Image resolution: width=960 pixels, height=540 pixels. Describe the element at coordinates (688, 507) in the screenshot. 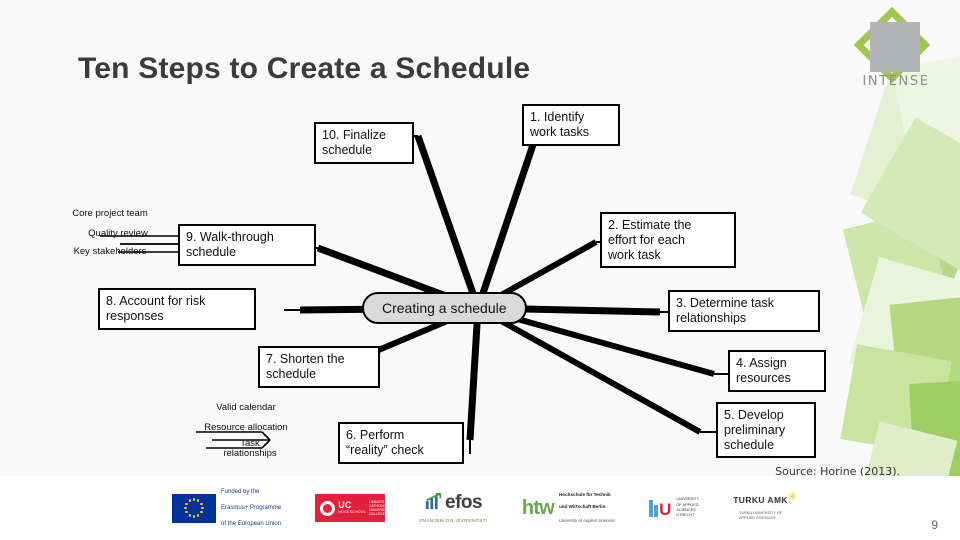

I see `hu-text: UNIVERSITY OF APPLIED SCIENCES UTRECHT` at that location.